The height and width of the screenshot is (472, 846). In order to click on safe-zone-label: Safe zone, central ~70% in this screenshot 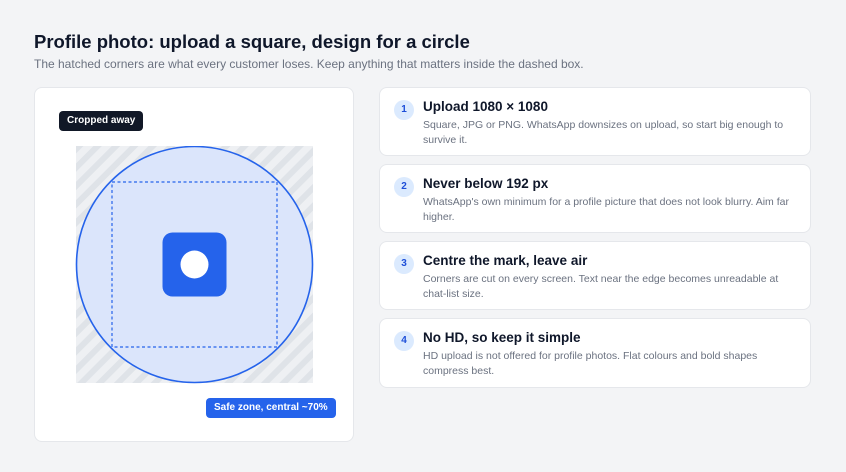, I will do `click(271, 408)`.